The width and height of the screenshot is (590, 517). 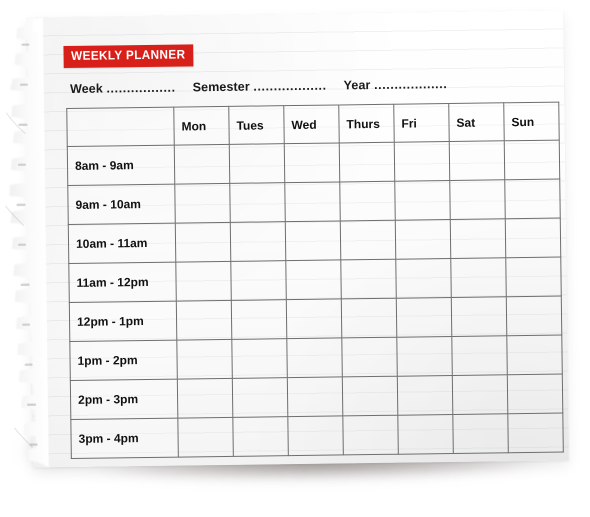 What do you see at coordinates (128, 56) in the screenshot?
I see `weekly-planner-banner: WEEKLY PLANNER` at bounding box center [128, 56].